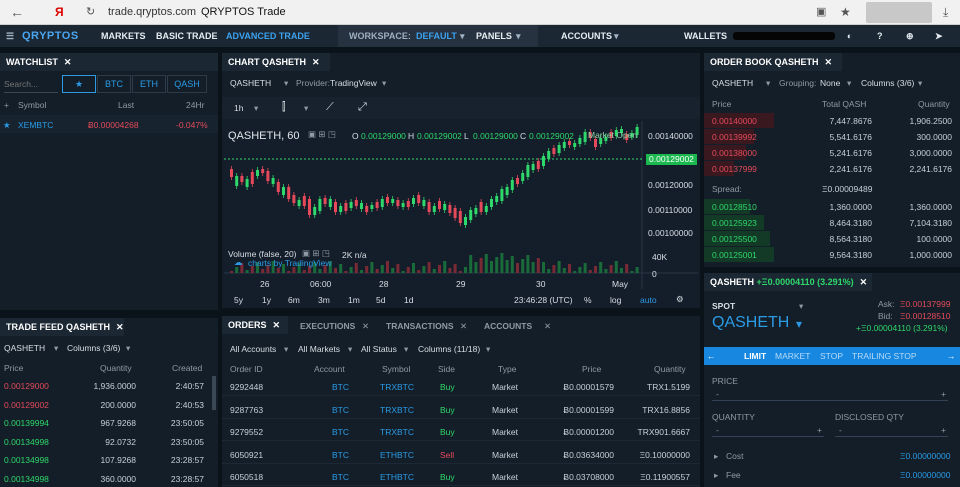  Describe the element at coordinates (294, 300) in the screenshot. I see `range-6m: 6m` at that location.